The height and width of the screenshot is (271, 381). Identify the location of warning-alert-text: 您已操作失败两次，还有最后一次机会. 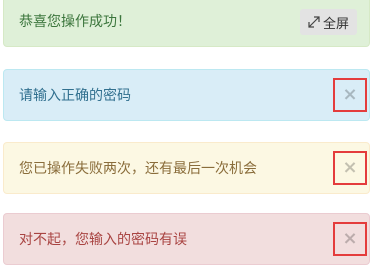
(138, 169).